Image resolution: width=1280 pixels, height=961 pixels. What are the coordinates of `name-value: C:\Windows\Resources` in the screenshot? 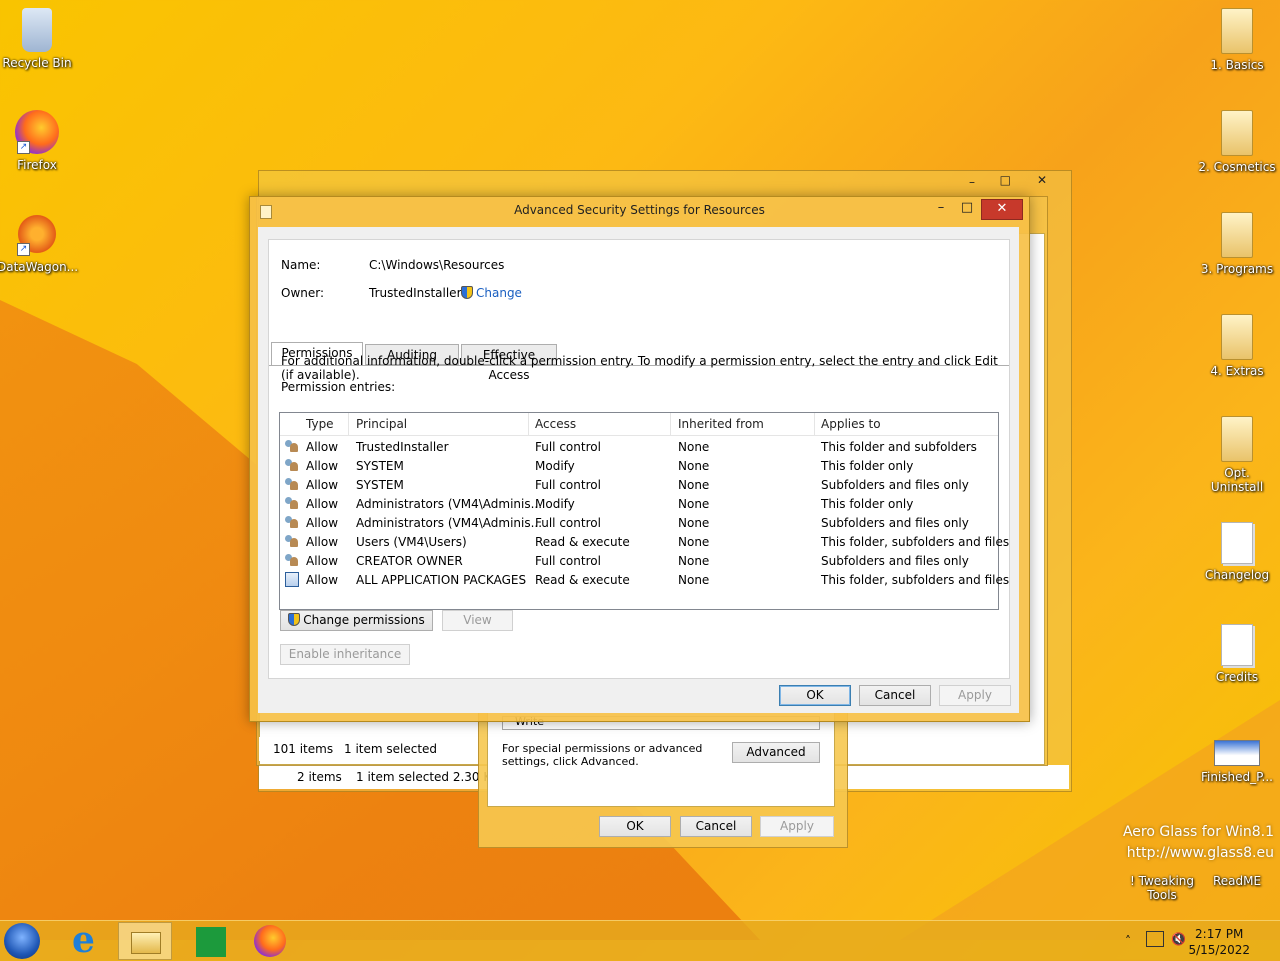 It's located at (437, 265).